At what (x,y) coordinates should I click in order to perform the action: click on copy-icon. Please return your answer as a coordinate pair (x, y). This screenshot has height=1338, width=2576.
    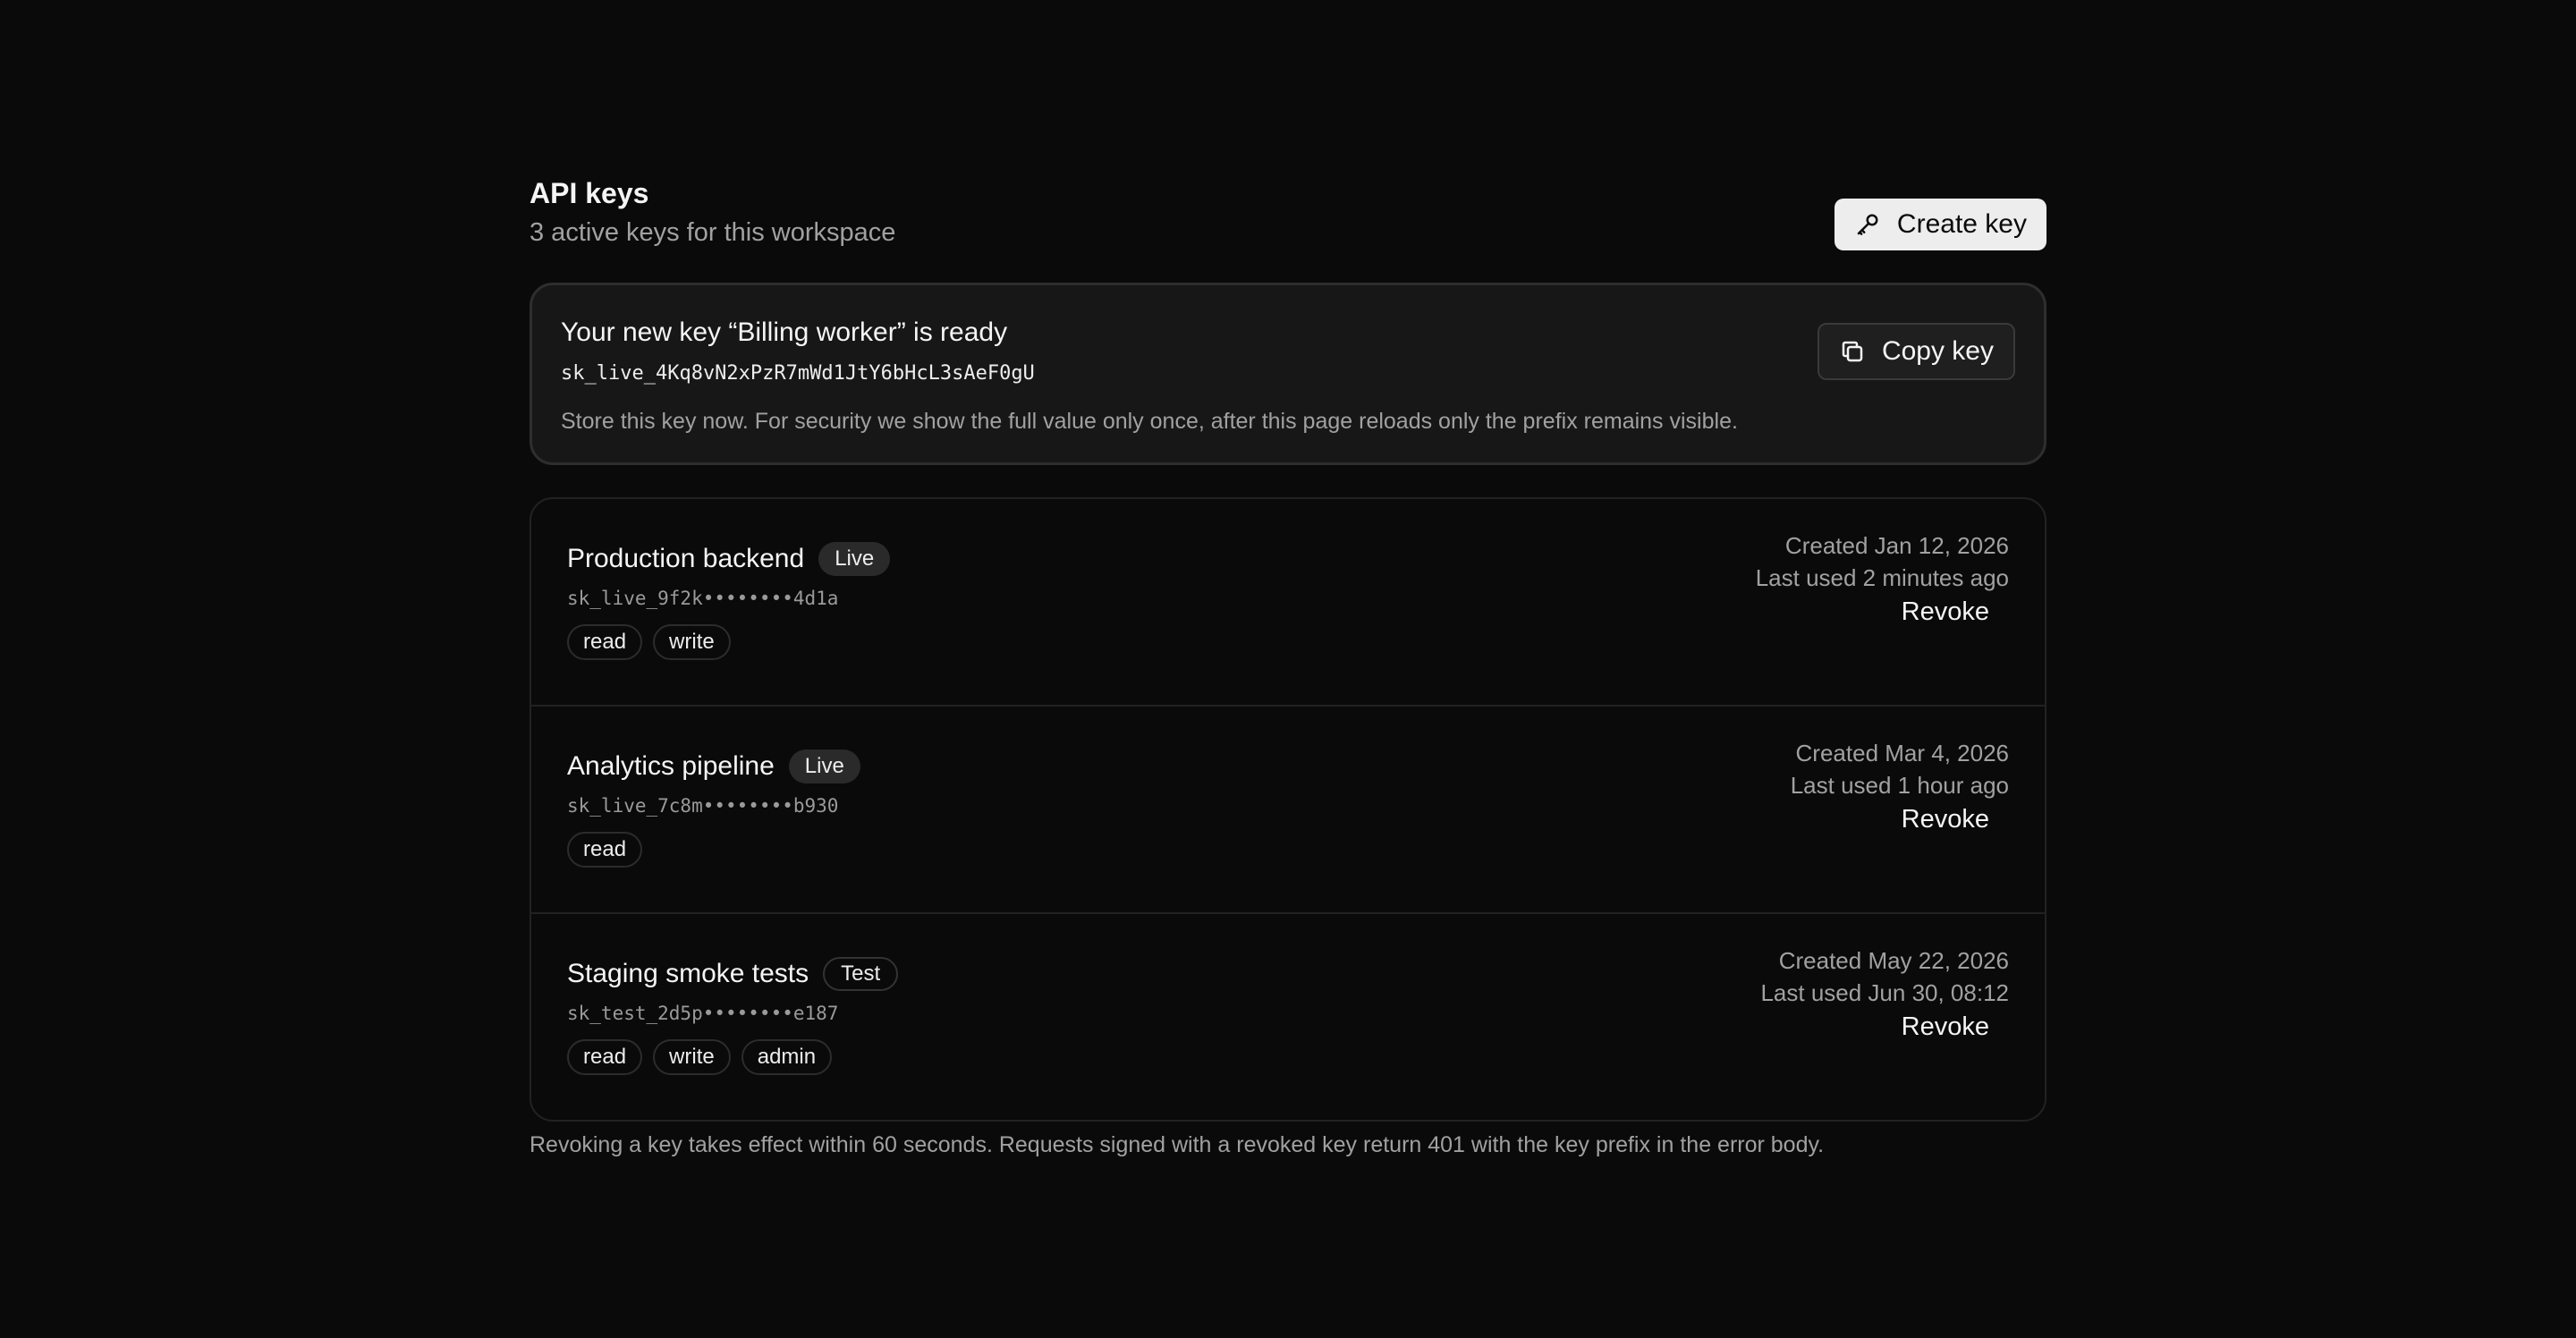
    Looking at the image, I should click on (1852, 351).